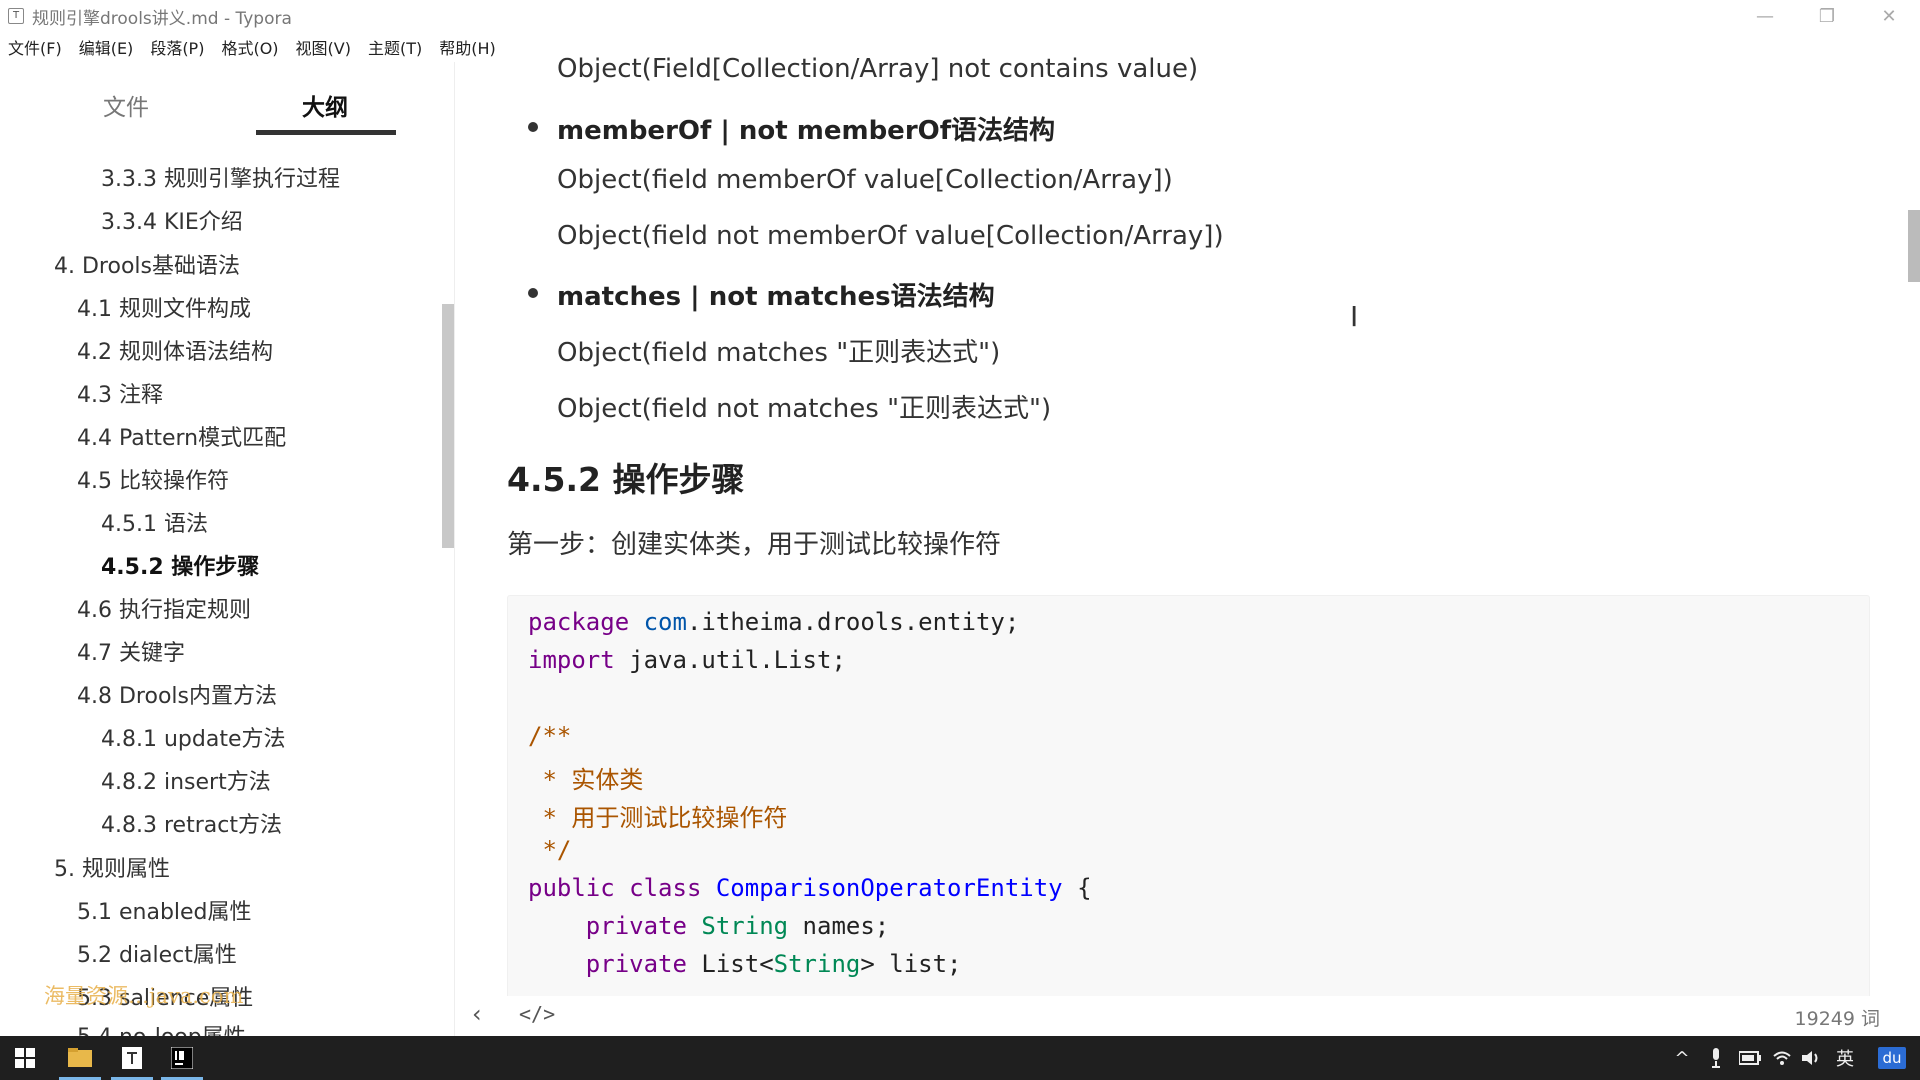 The image size is (1920, 1080). Describe the element at coordinates (164, 307) in the screenshot. I see `outline-item-4-1: 4.1 规则文件构成` at that location.